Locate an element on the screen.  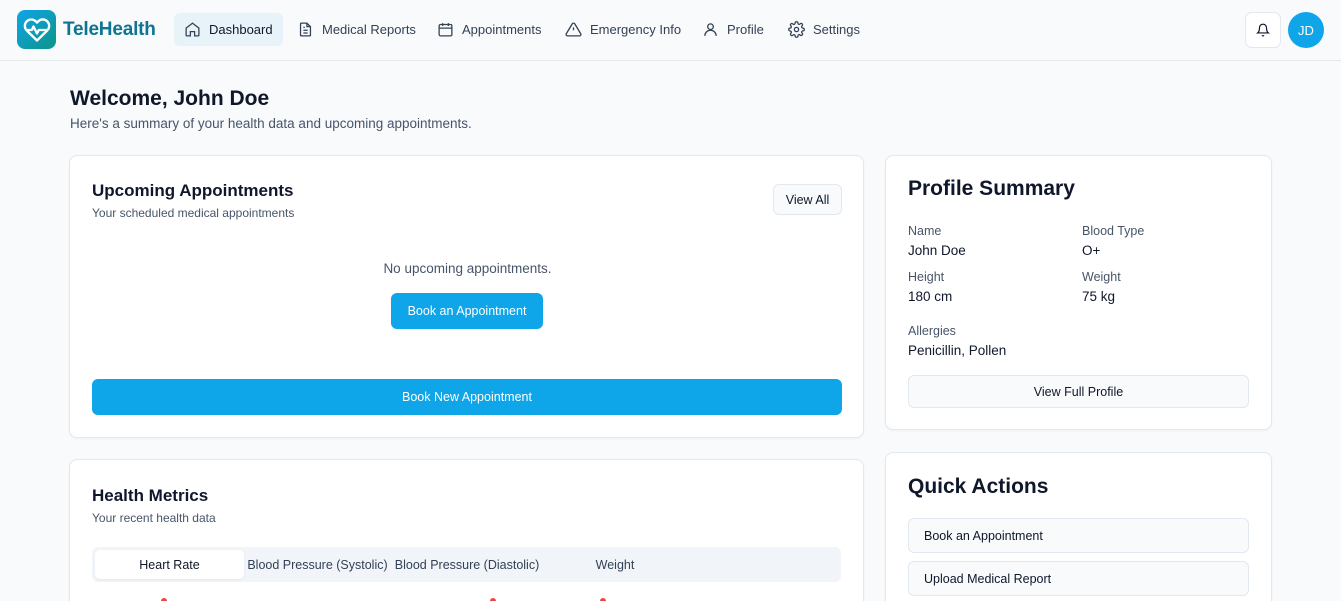
notifications-button is located at coordinates (1263, 30).